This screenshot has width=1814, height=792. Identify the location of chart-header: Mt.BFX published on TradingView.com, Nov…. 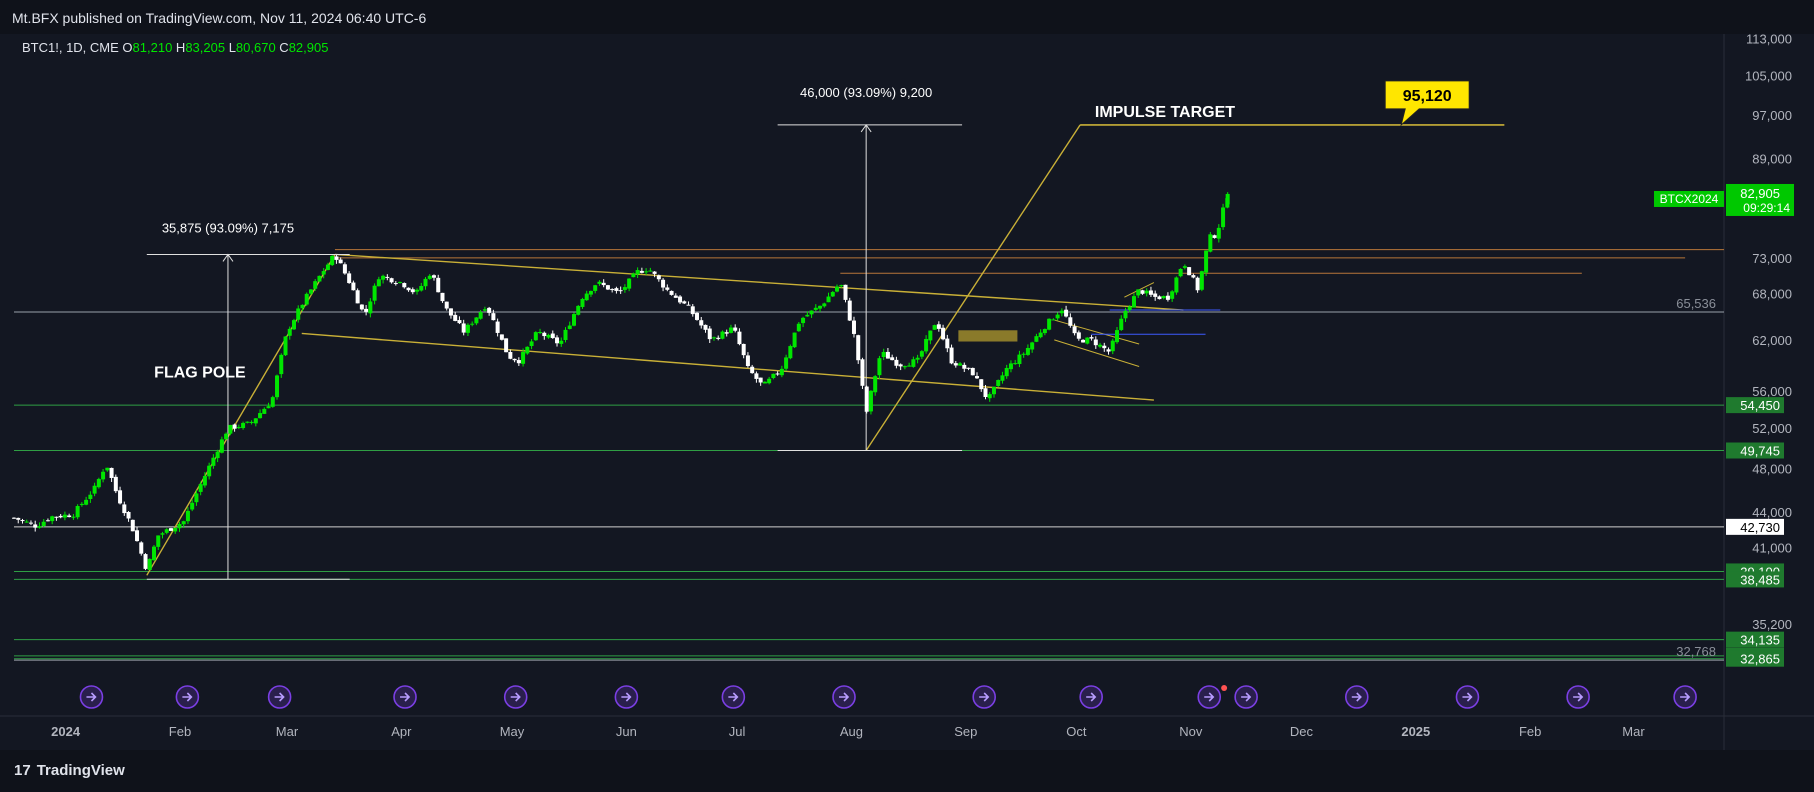
(907, 17).